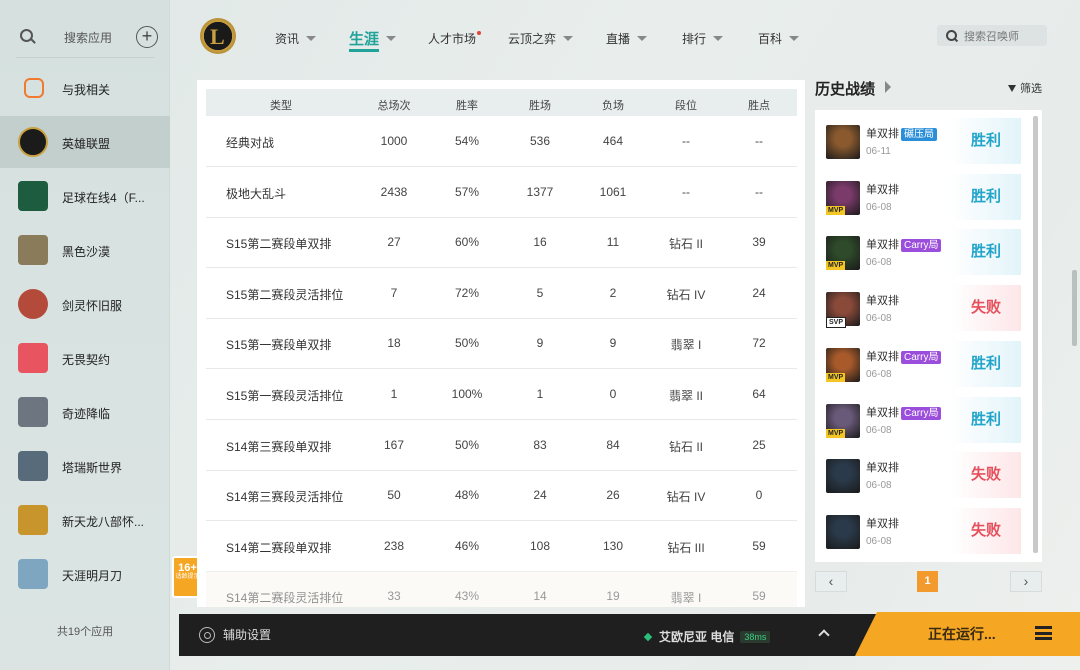  What do you see at coordinates (501, 243) in the screenshot?
I see `table-row: S15第二赛段单双排 27 60% 16 11 钻石 II 39` at bounding box center [501, 243].